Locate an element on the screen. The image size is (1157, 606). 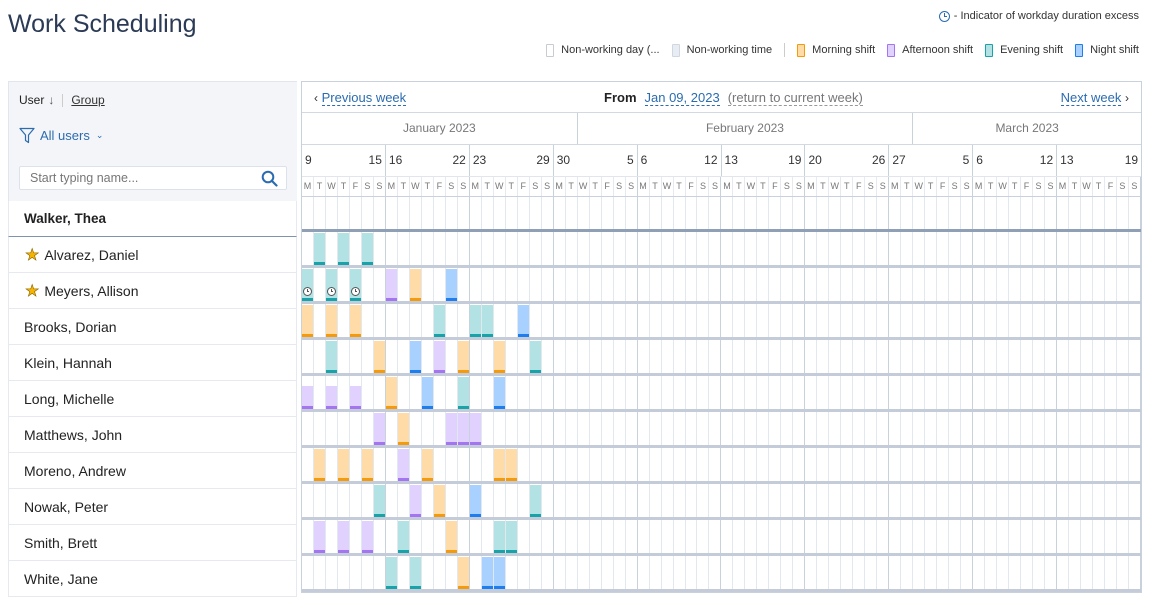
morning-shift-block is located at coordinates (451, 537).